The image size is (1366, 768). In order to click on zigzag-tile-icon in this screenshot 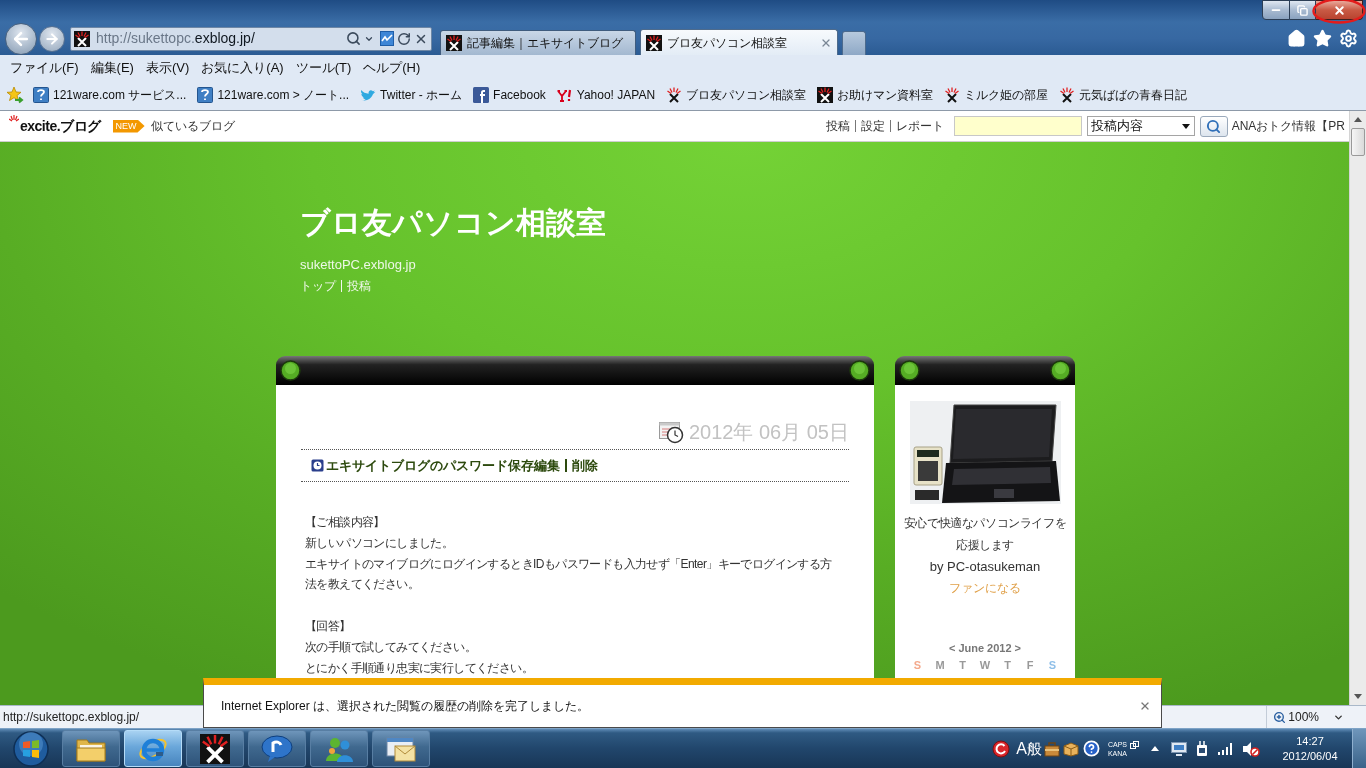, I will do `click(387, 38)`.